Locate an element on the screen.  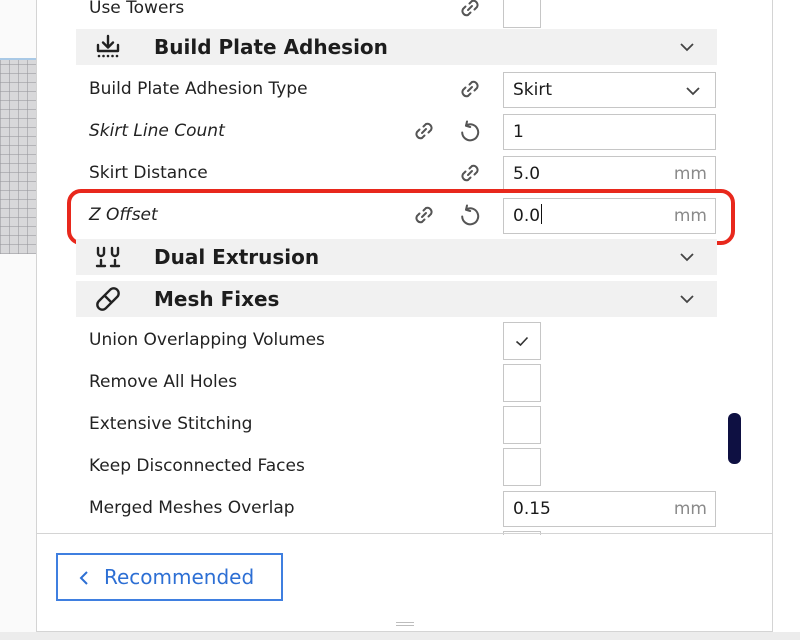
category-title: Build Plate Adhesion is located at coordinates (271, 47).